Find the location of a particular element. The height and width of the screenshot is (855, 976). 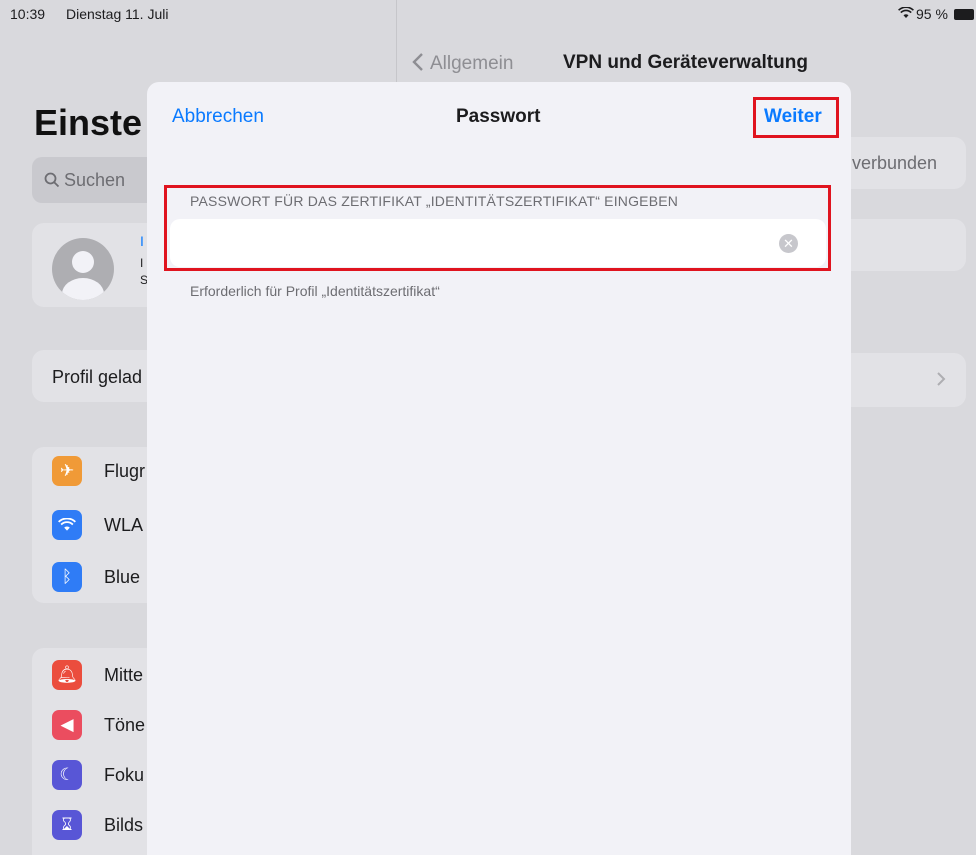

speaker-icon: ◀ is located at coordinates (67, 725).